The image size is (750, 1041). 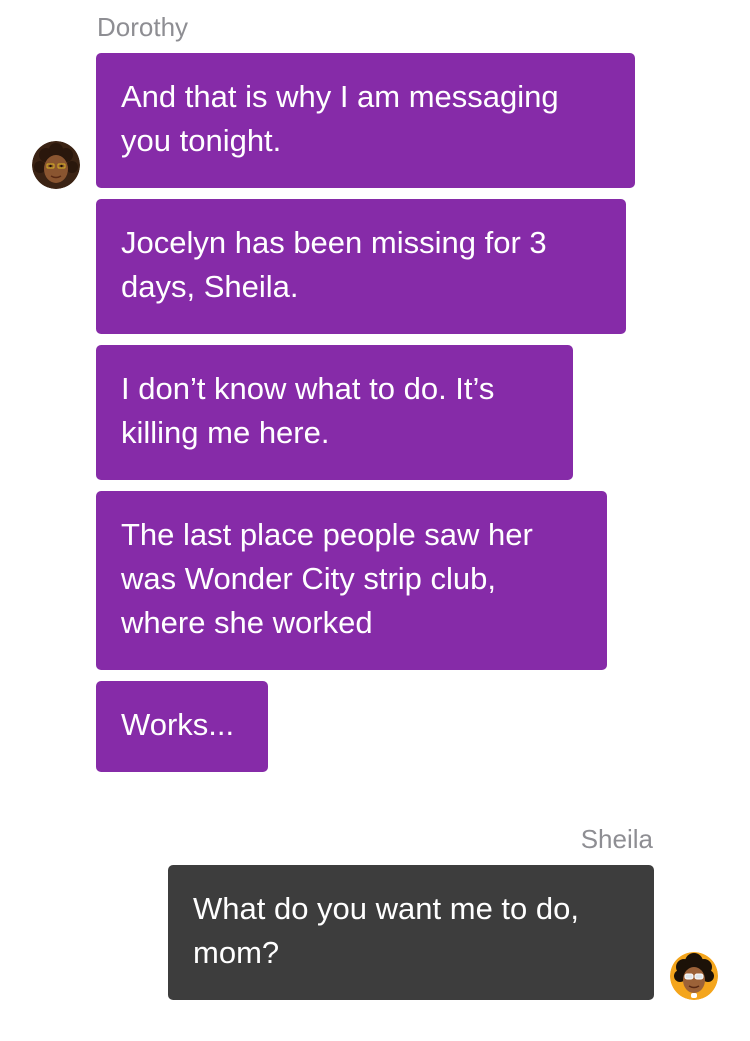 I want to click on dorothy-avatar-icon, so click(x=56, y=165).